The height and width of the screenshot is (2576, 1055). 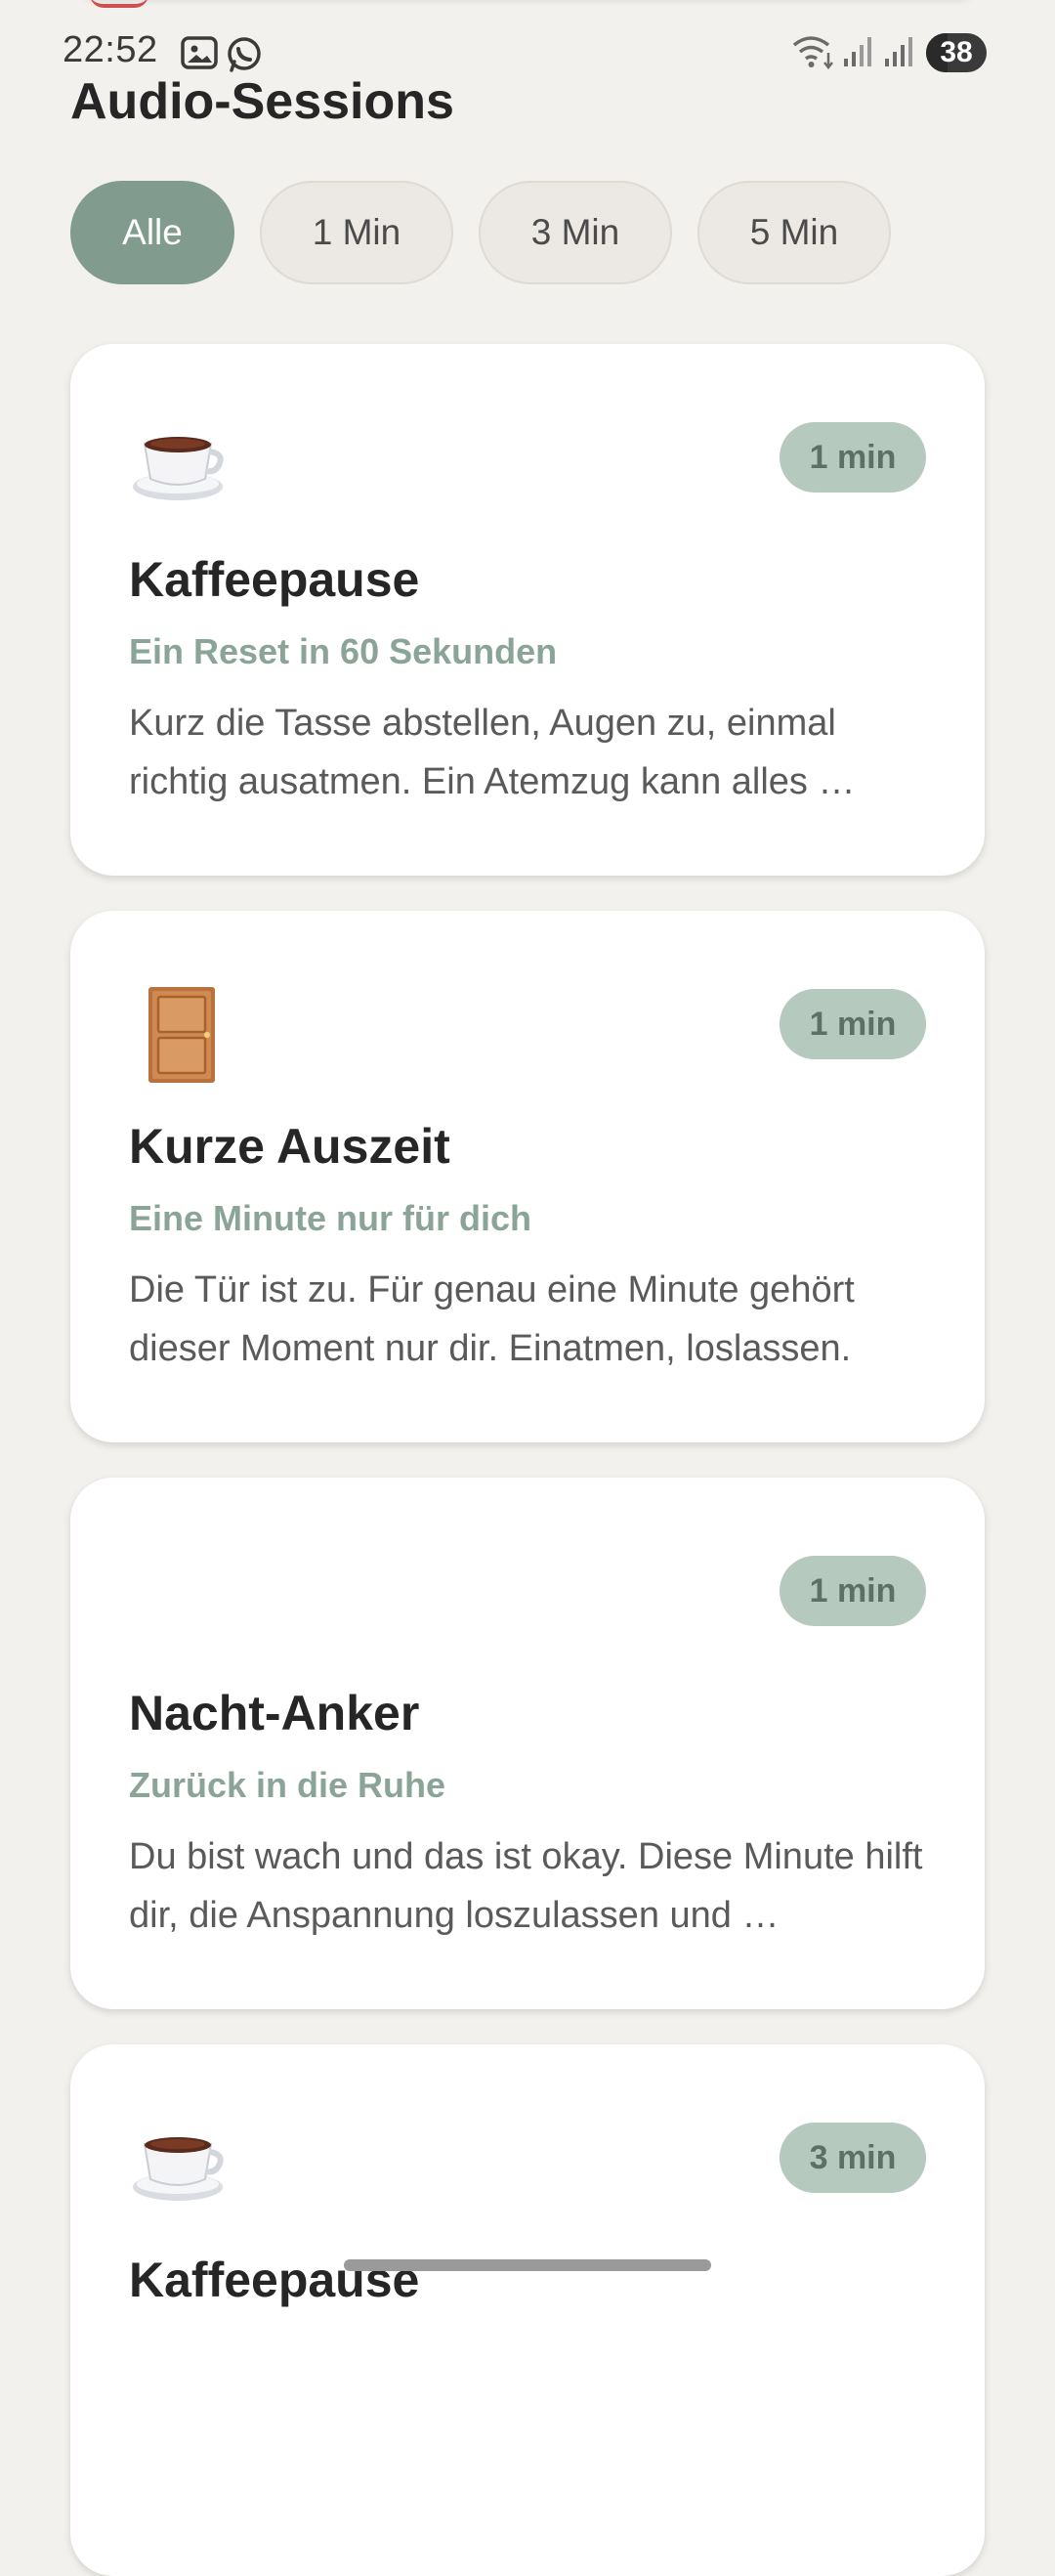 I want to click on duration-badge: 3 min, so click(x=853, y=2158).